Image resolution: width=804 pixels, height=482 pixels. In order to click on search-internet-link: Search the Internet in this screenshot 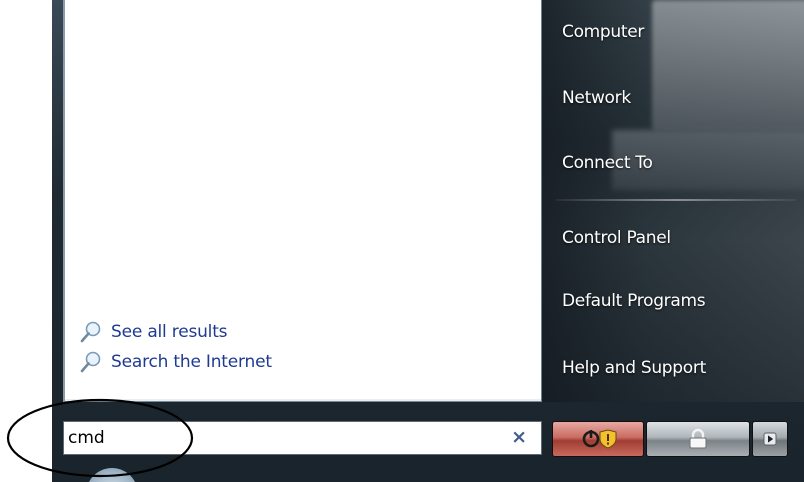, I will do `click(175, 362)`.